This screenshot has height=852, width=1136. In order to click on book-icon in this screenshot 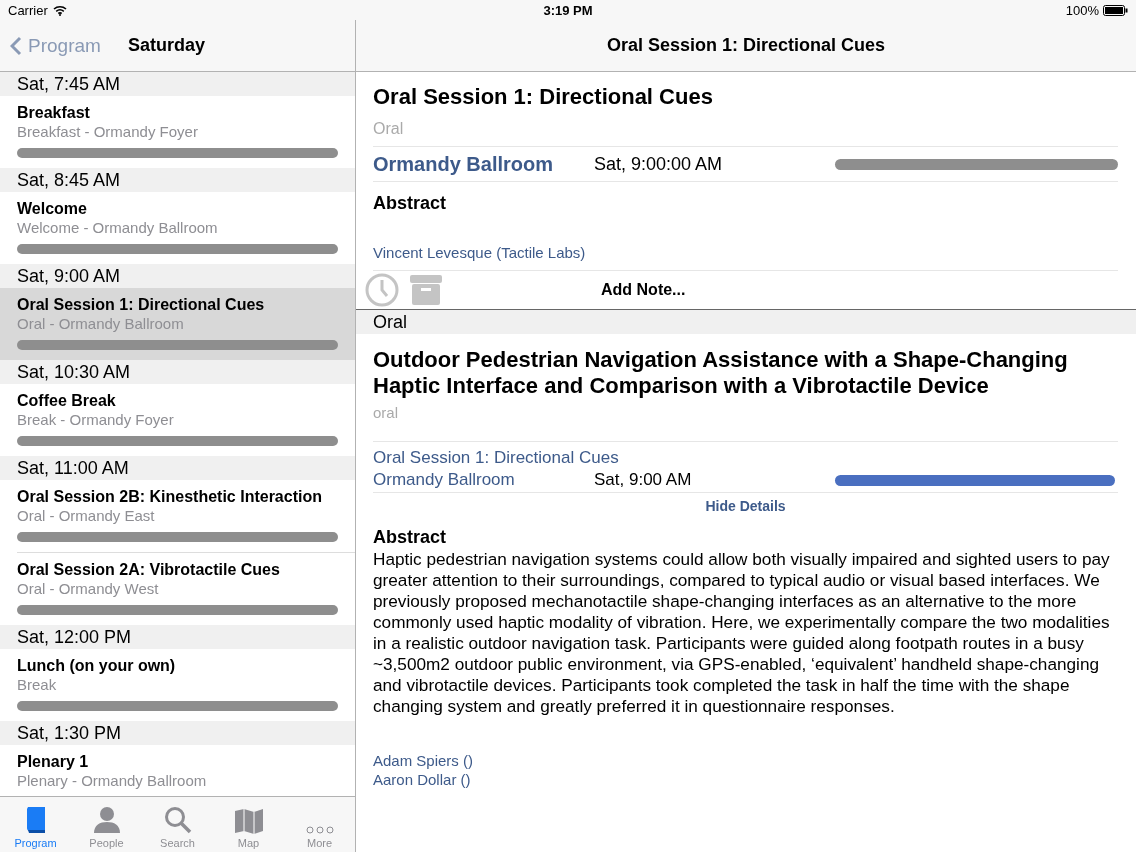, I will do `click(35, 820)`.